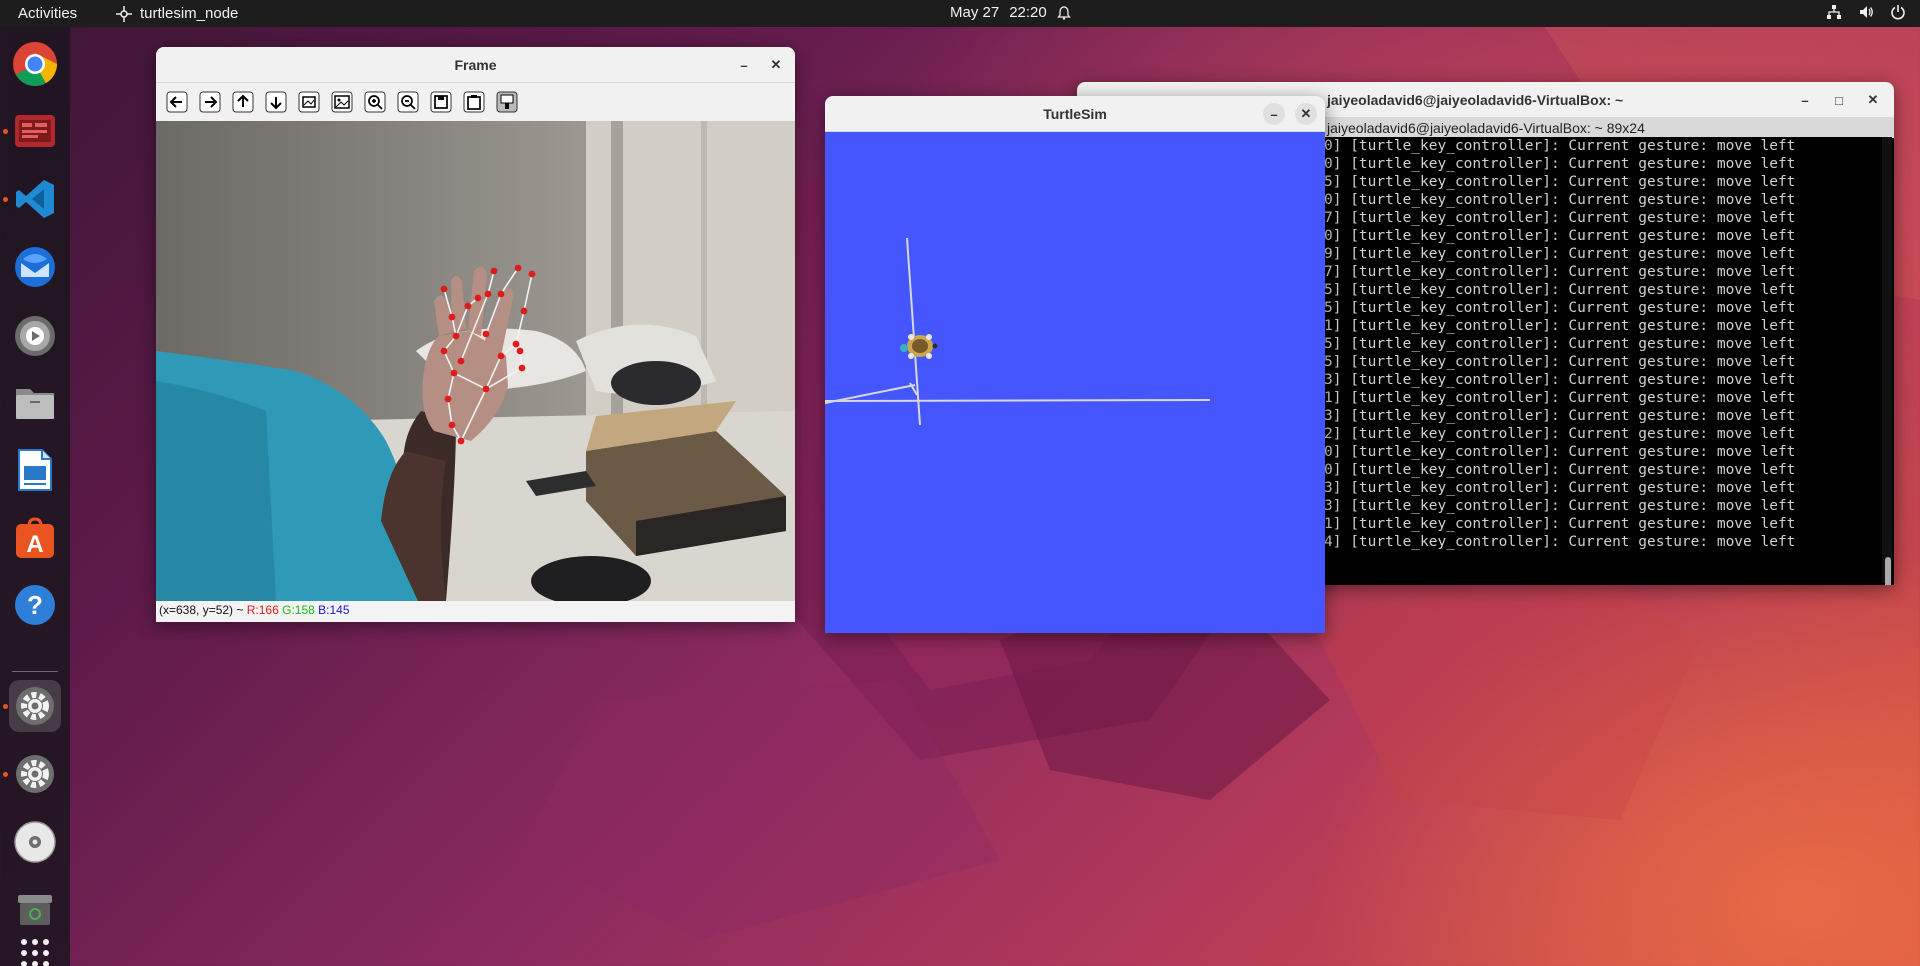  I want to click on save-button, so click(441, 102).